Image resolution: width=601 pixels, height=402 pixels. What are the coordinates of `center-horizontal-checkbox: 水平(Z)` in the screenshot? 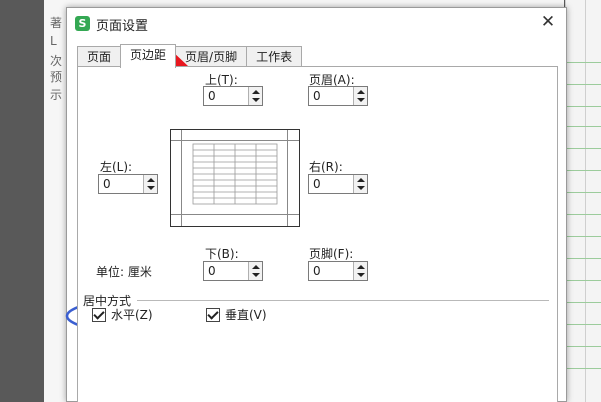 It's located at (122, 314).